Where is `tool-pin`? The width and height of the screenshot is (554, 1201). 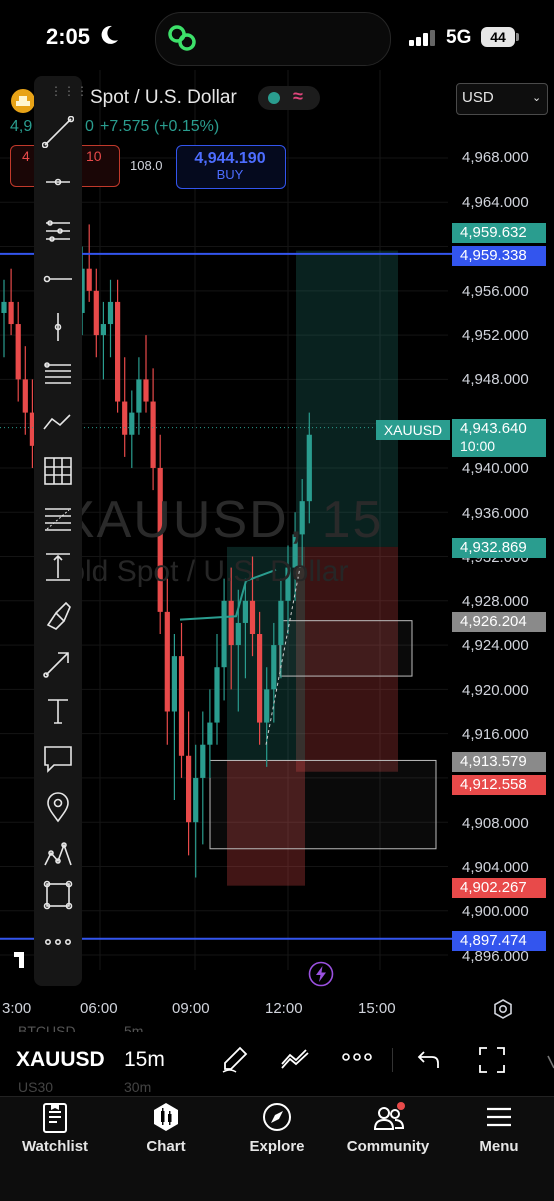 tool-pin is located at coordinates (58, 805).